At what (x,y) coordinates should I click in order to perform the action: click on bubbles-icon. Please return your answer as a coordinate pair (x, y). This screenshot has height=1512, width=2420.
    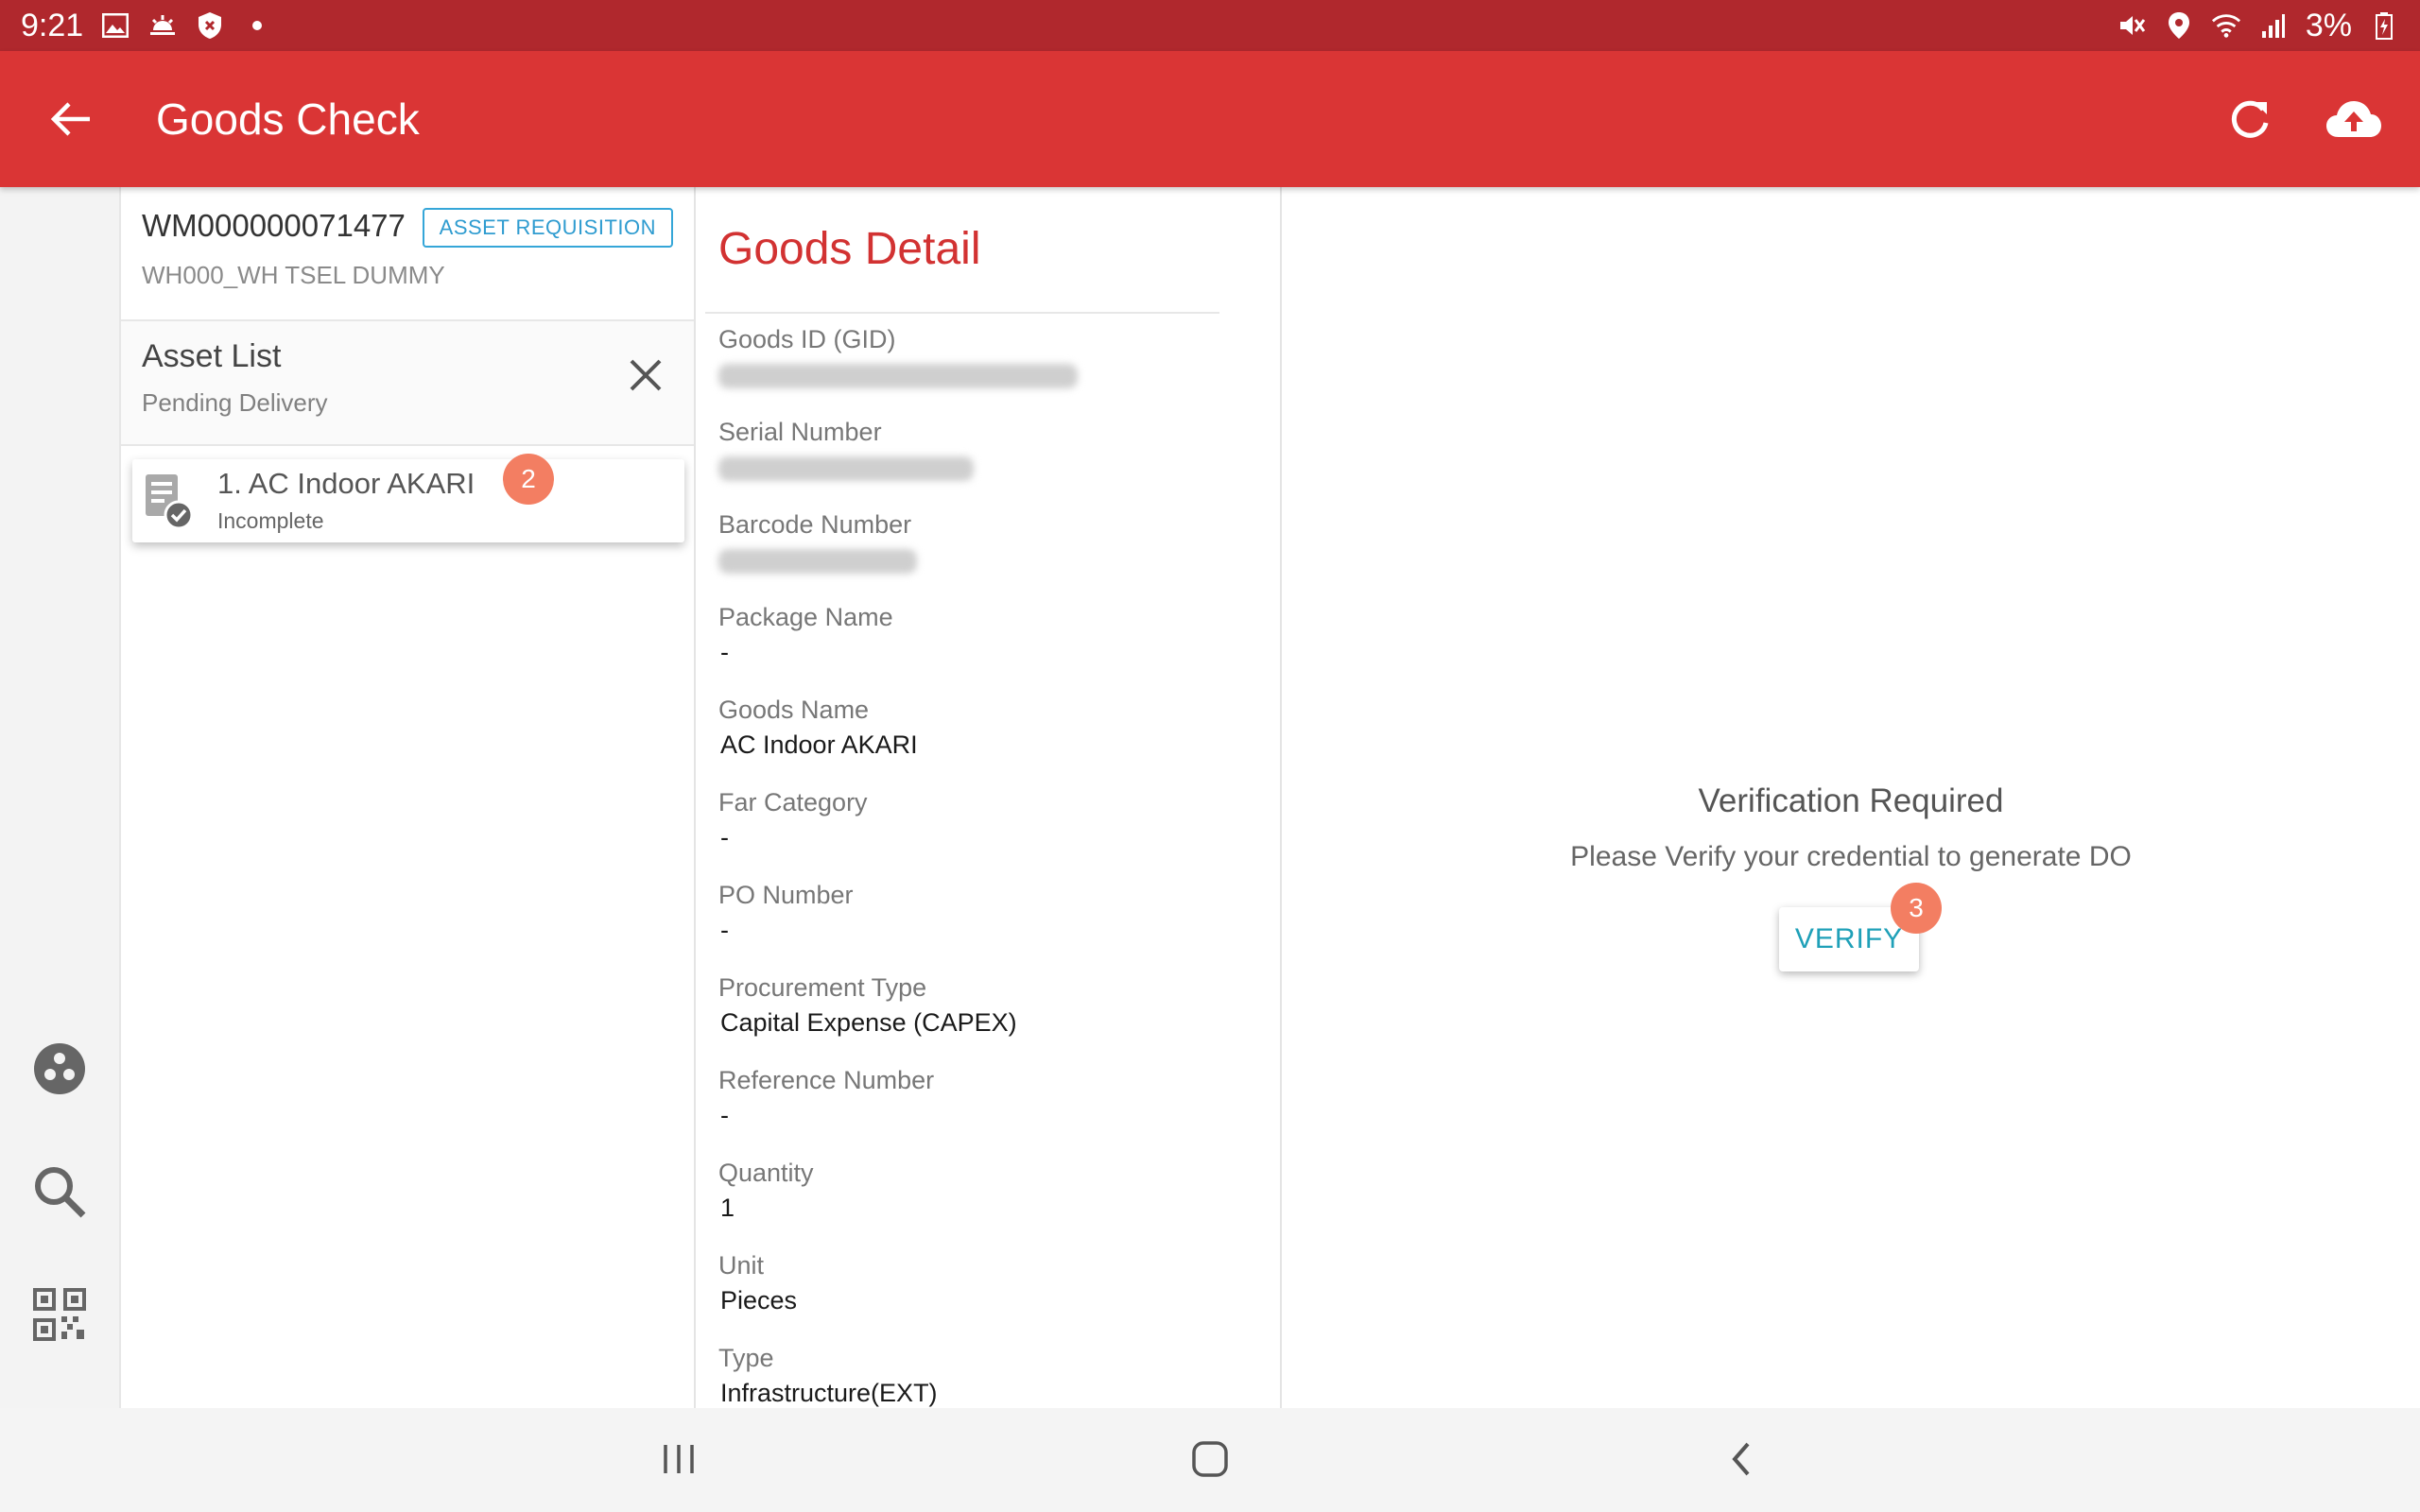
    Looking at the image, I should click on (59, 1068).